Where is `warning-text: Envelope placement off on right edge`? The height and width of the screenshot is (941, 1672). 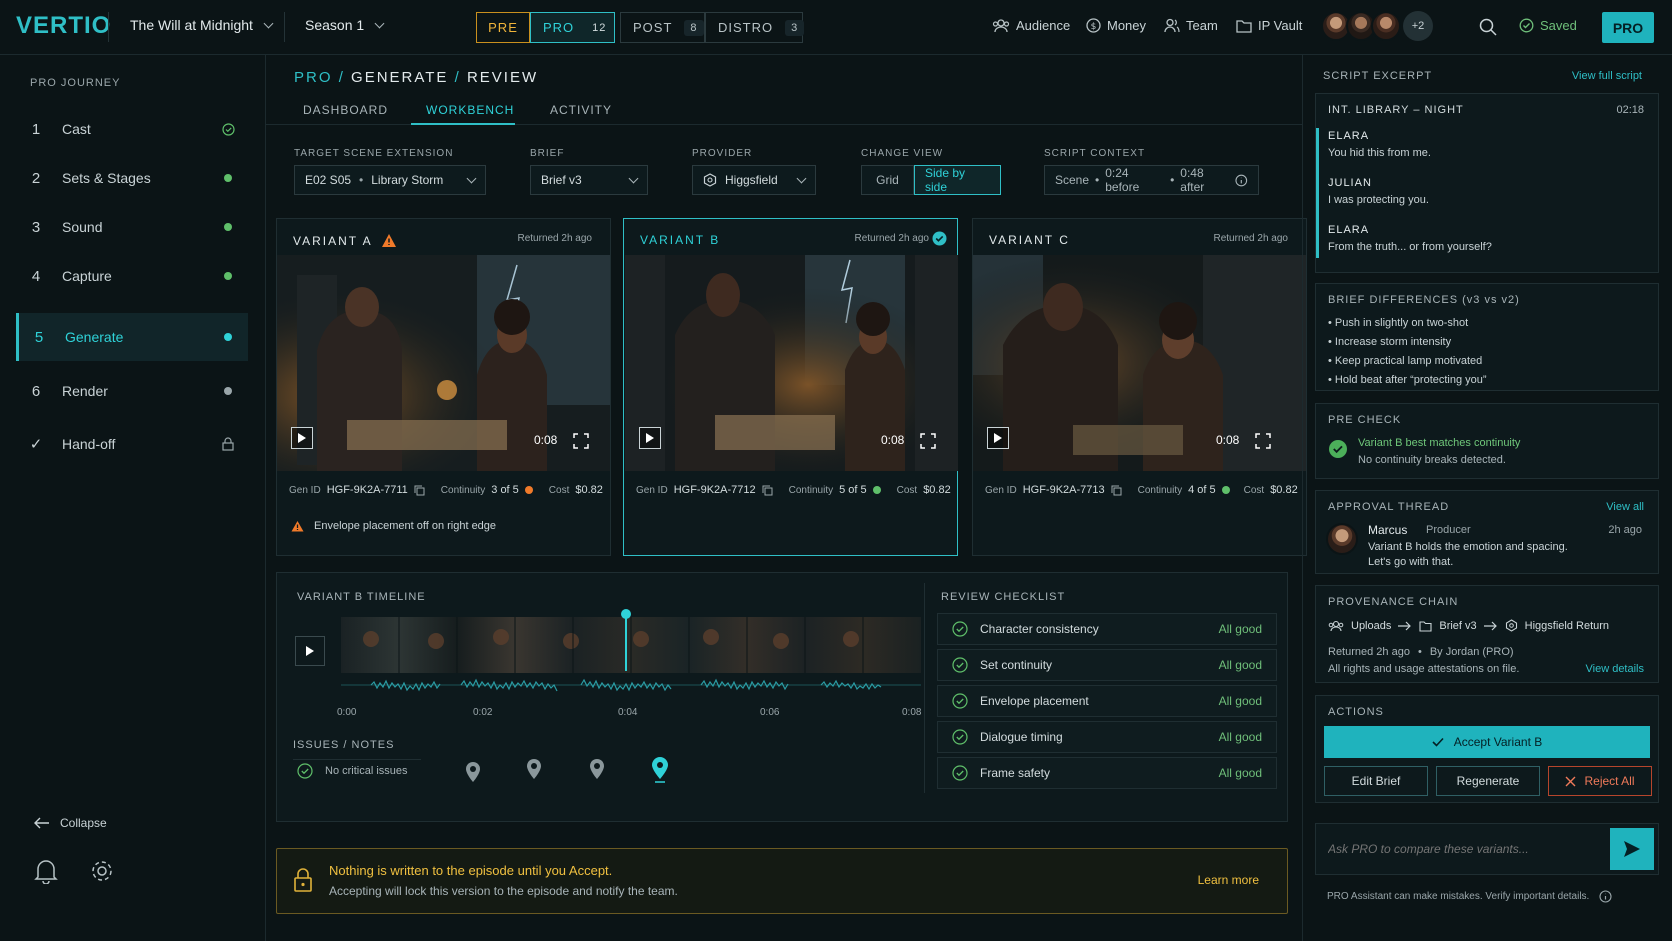 warning-text: Envelope placement off on right edge is located at coordinates (405, 526).